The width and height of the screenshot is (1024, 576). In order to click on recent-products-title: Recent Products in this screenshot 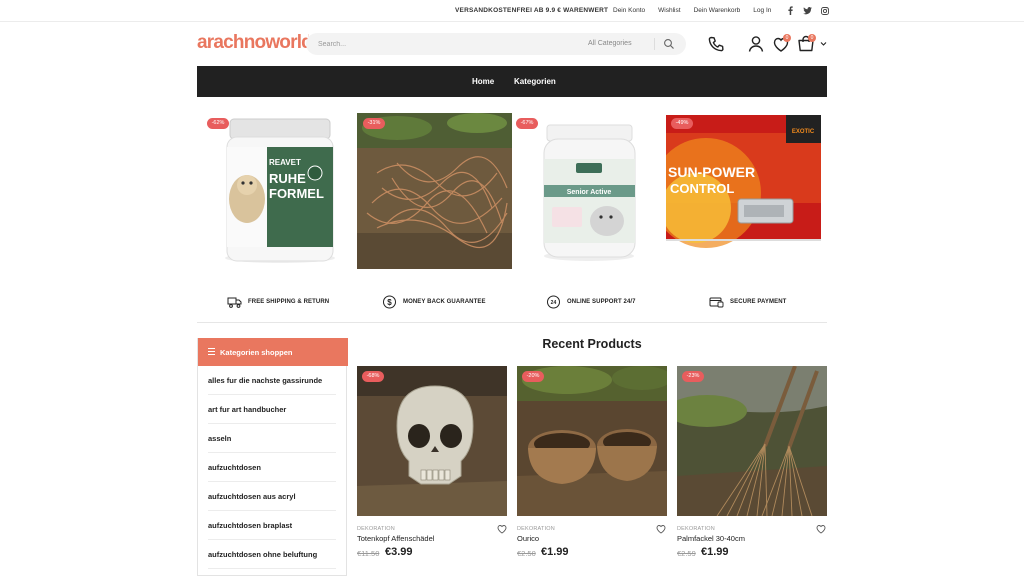, I will do `click(592, 344)`.